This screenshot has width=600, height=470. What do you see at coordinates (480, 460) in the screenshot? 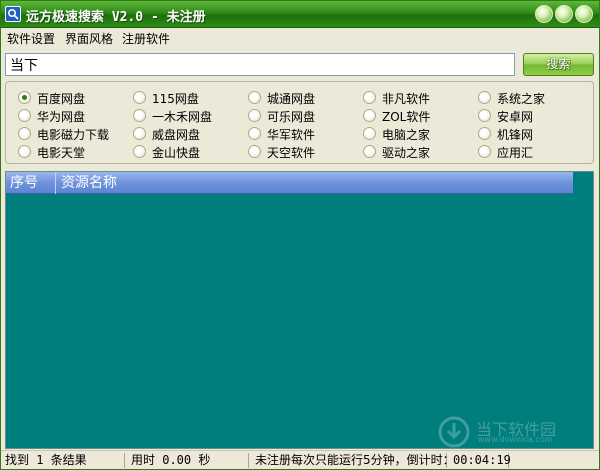
I see `status-countdown: 00:04:19` at bounding box center [480, 460].